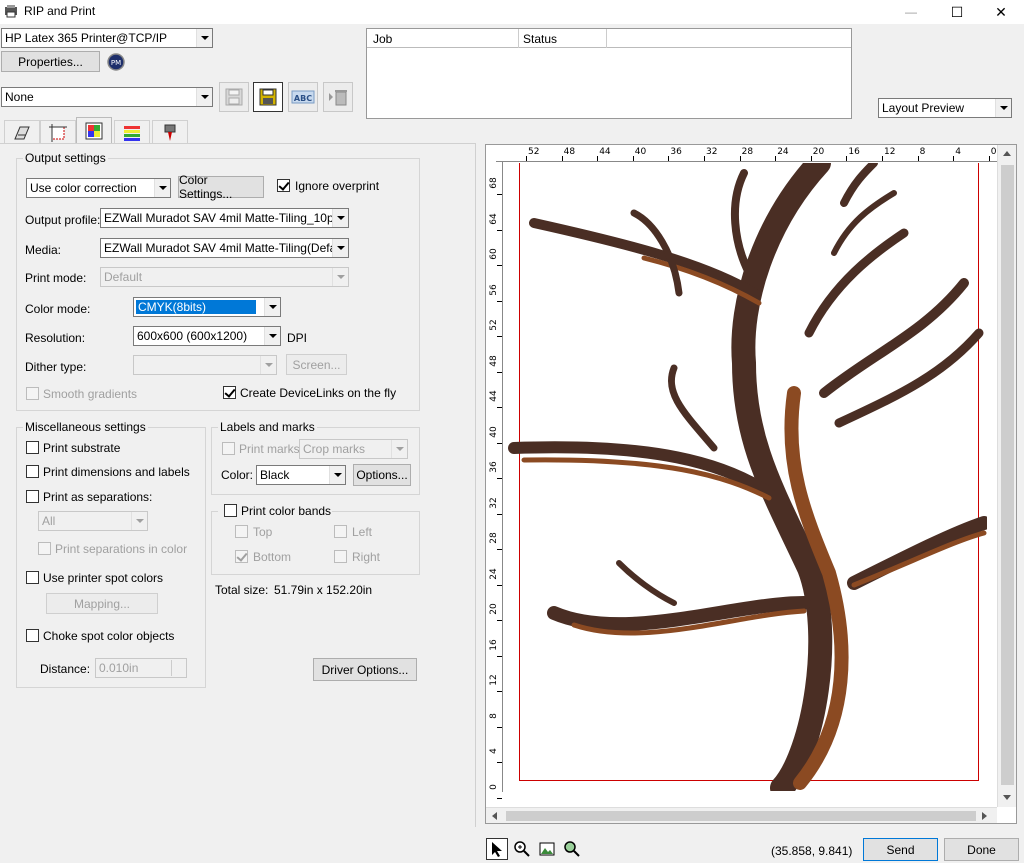 The height and width of the screenshot is (863, 1024). I want to click on tab-color, so click(94, 130).